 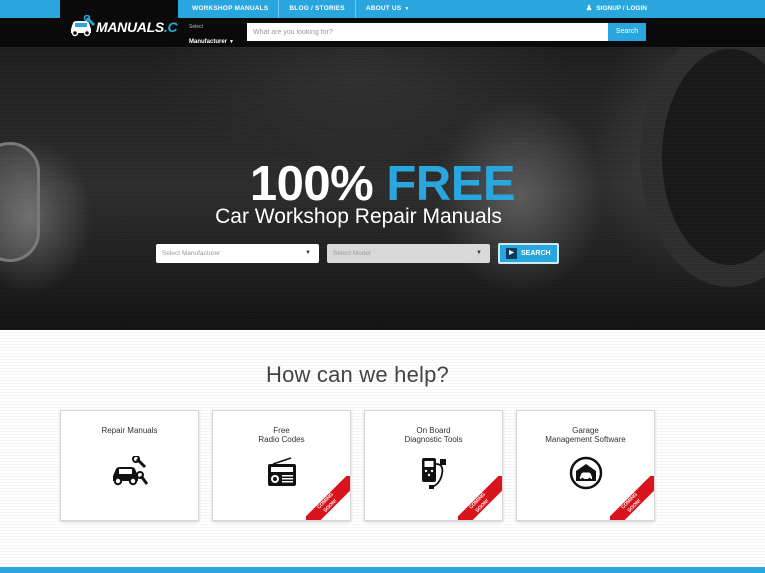 What do you see at coordinates (357, 374) in the screenshot?
I see `help-title: How can we help?` at bounding box center [357, 374].